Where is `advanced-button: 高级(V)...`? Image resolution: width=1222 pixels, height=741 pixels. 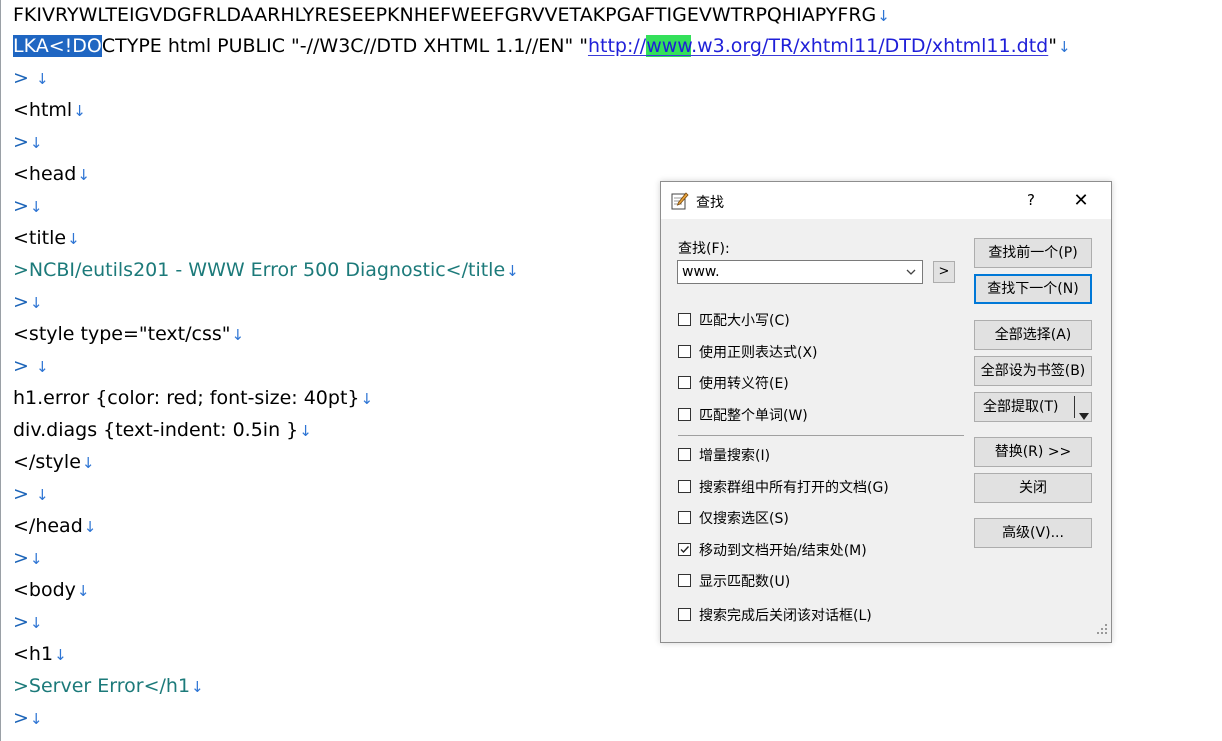
advanced-button: 高级(V)... is located at coordinates (1033, 533).